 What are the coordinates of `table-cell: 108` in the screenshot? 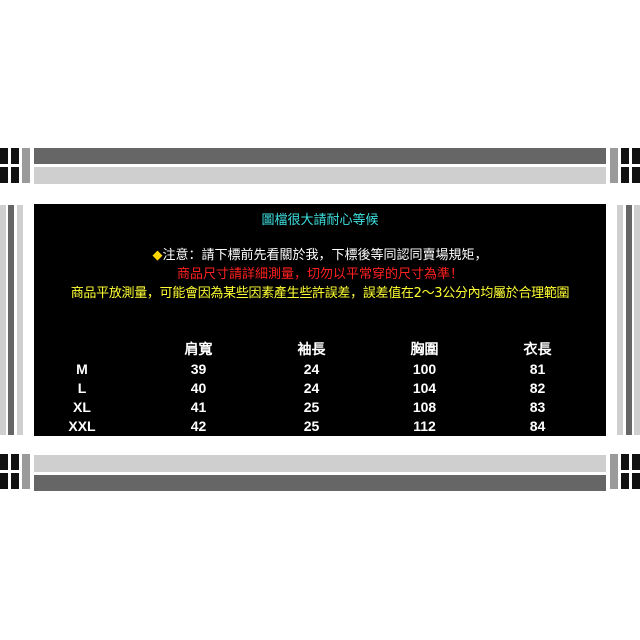 It's located at (424, 406).